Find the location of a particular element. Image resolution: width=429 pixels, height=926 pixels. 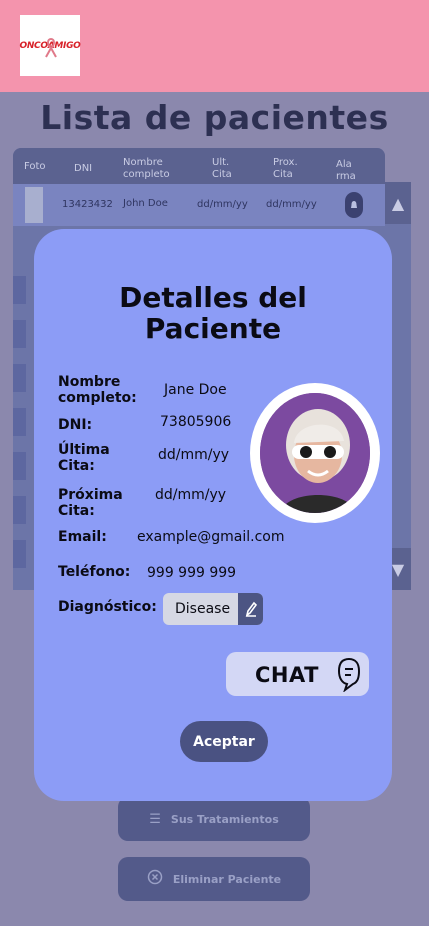

cell-dni: 13423432 is located at coordinates (87, 204).